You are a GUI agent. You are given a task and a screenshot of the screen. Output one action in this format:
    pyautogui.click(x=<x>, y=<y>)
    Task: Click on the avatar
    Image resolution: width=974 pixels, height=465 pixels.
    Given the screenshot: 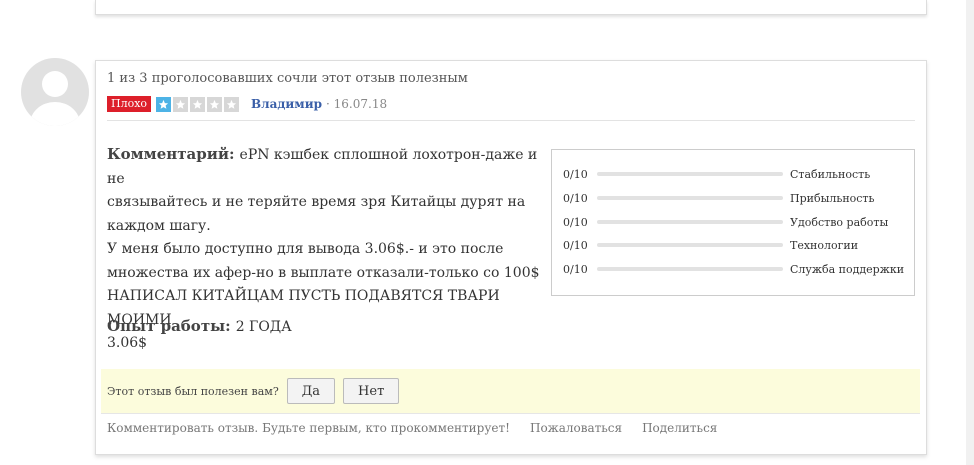 What is the action you would take?
    pyautogui.click(x=55, y=92)
    